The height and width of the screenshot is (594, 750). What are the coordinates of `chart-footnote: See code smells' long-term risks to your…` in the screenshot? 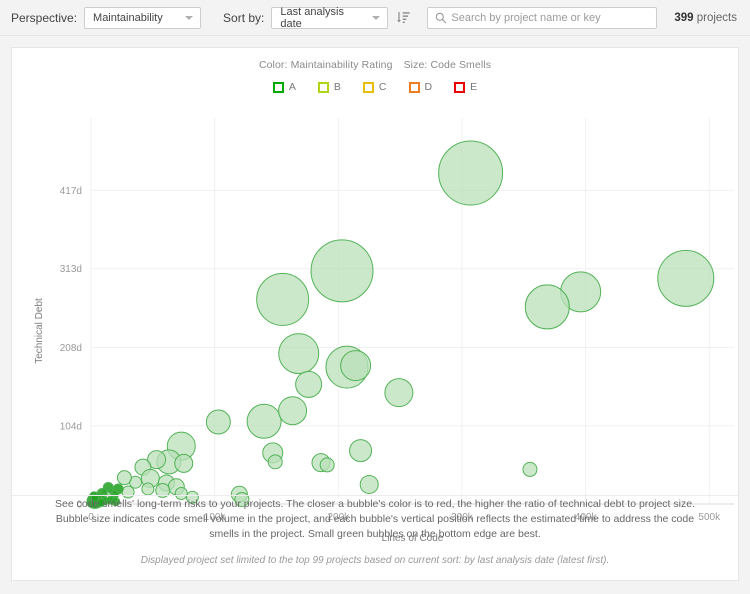 It's located at (375, 532).